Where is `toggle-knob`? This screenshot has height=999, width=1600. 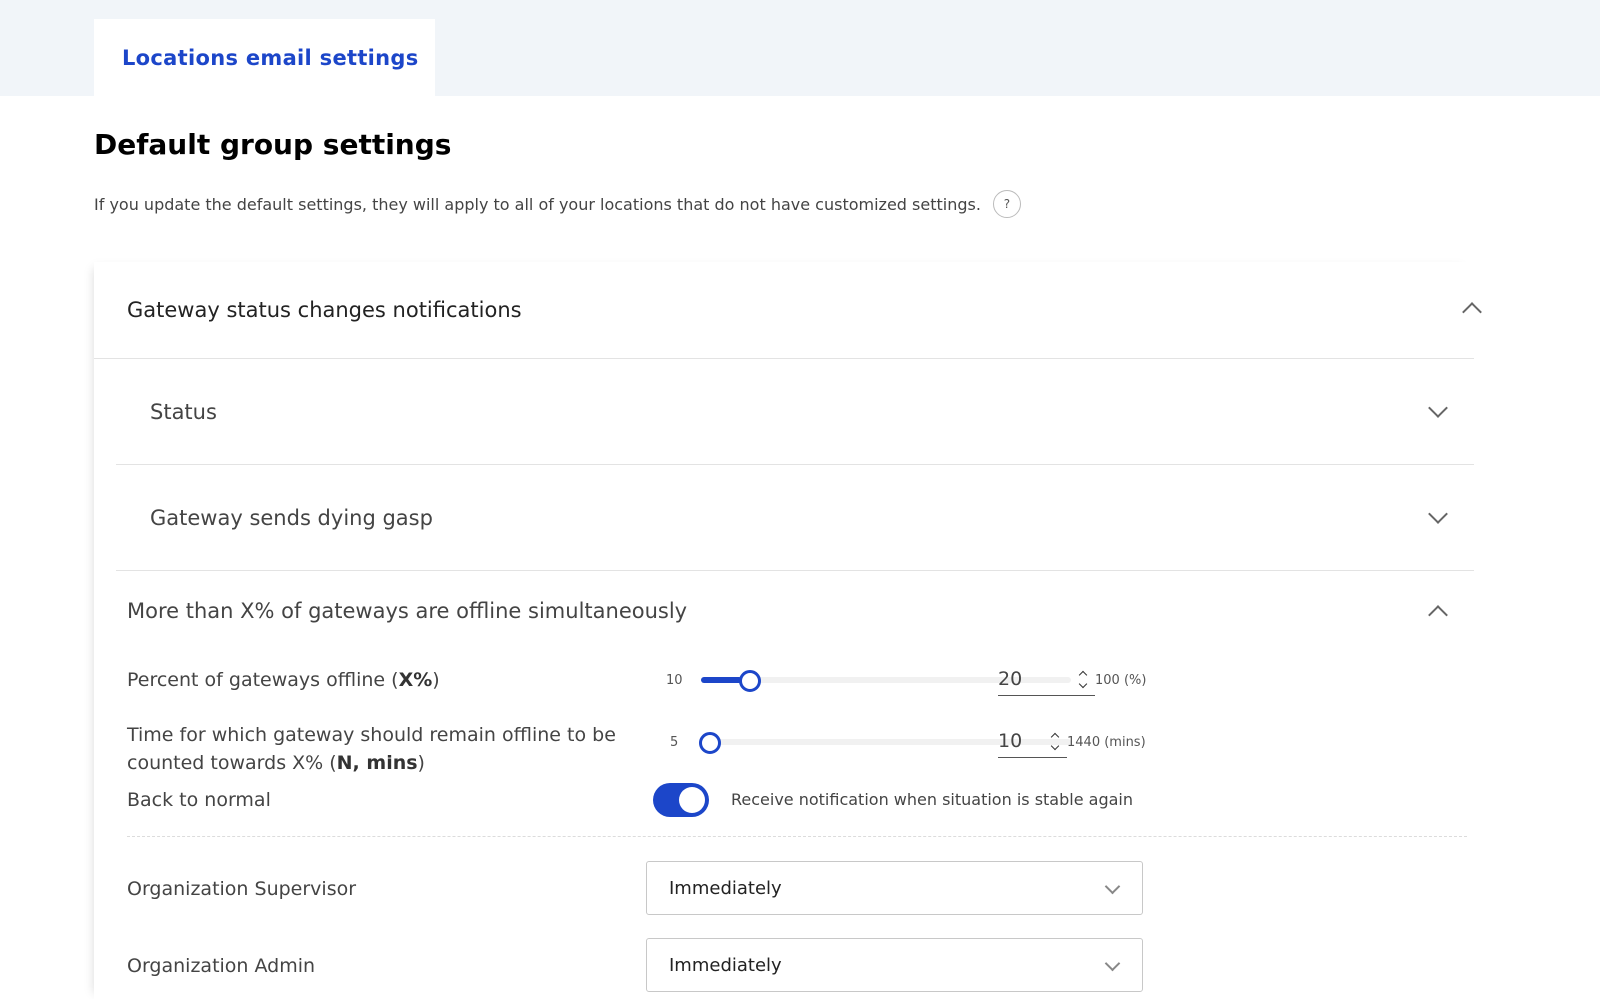 toggle-knob is located at coordinates (692, 800).